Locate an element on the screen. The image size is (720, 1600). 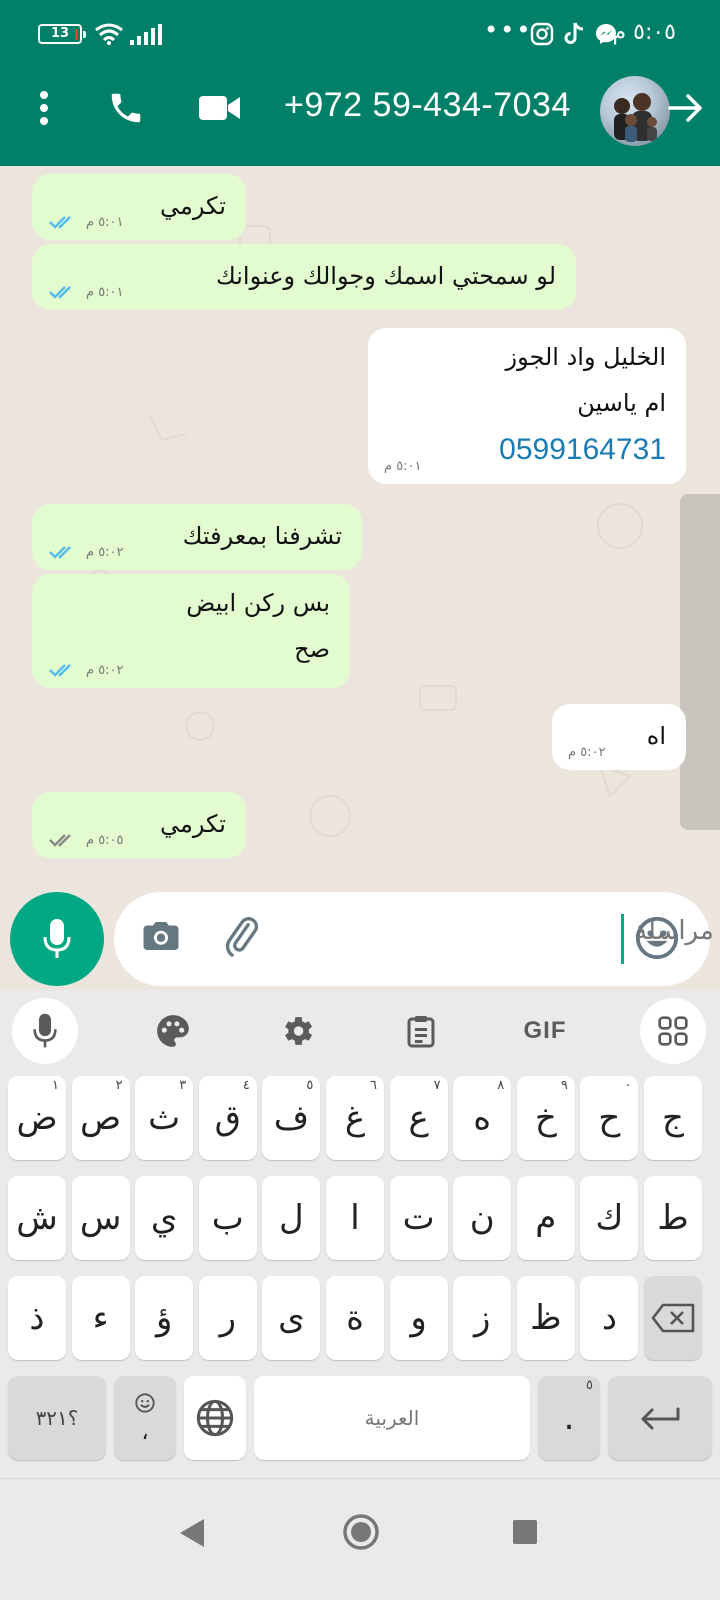
nav-home-icon is located at coordinates (361, 1532).